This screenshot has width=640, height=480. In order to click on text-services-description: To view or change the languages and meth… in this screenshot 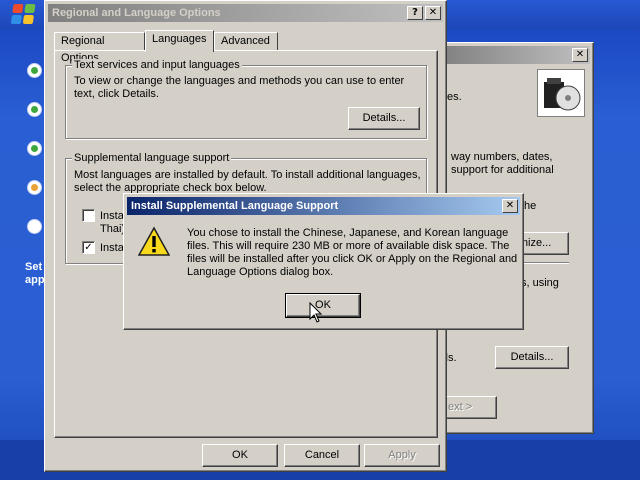, I will do `click(239, 81)`.